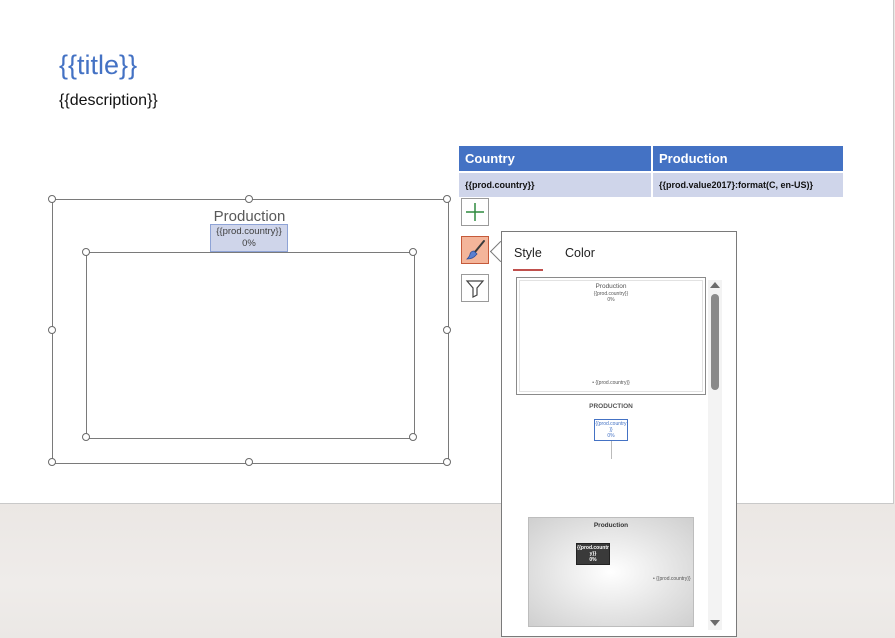  I want to click on thumb1-title: Production, so click(611, 286).